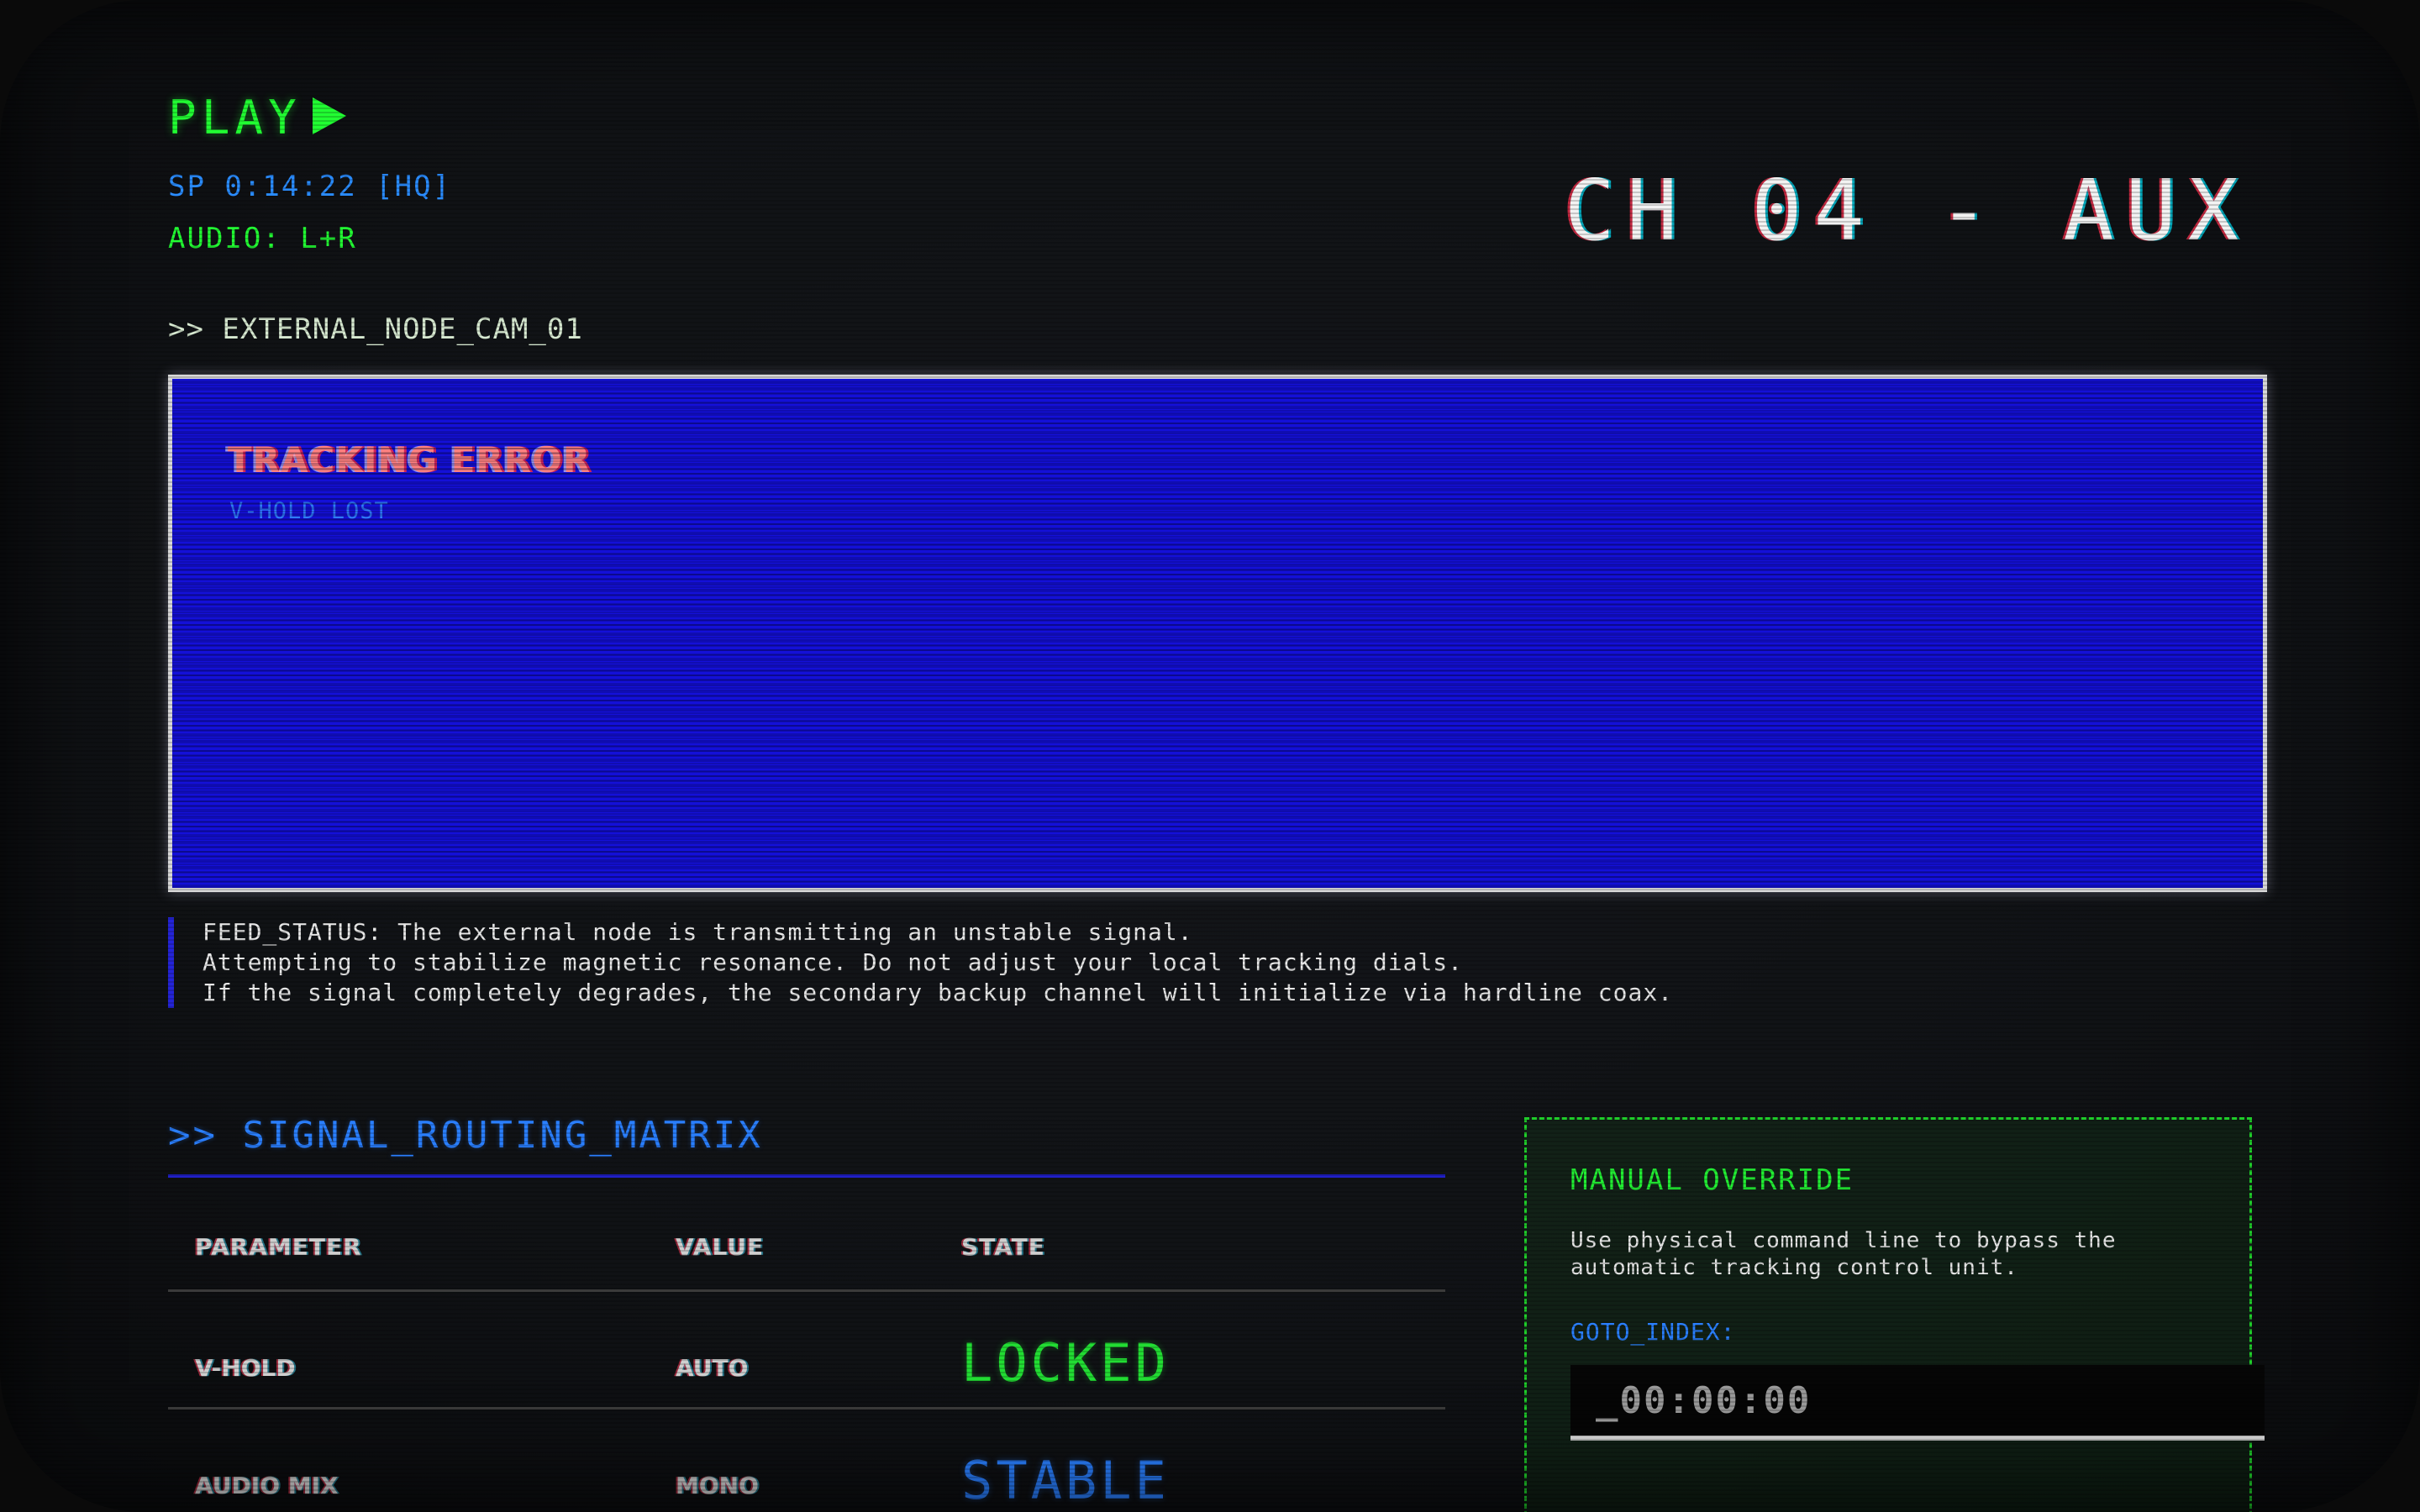 This screenshot has height=1512, width=2420. I want to click on parameter-cell: AUDIO MIX, so click(267, 1485).